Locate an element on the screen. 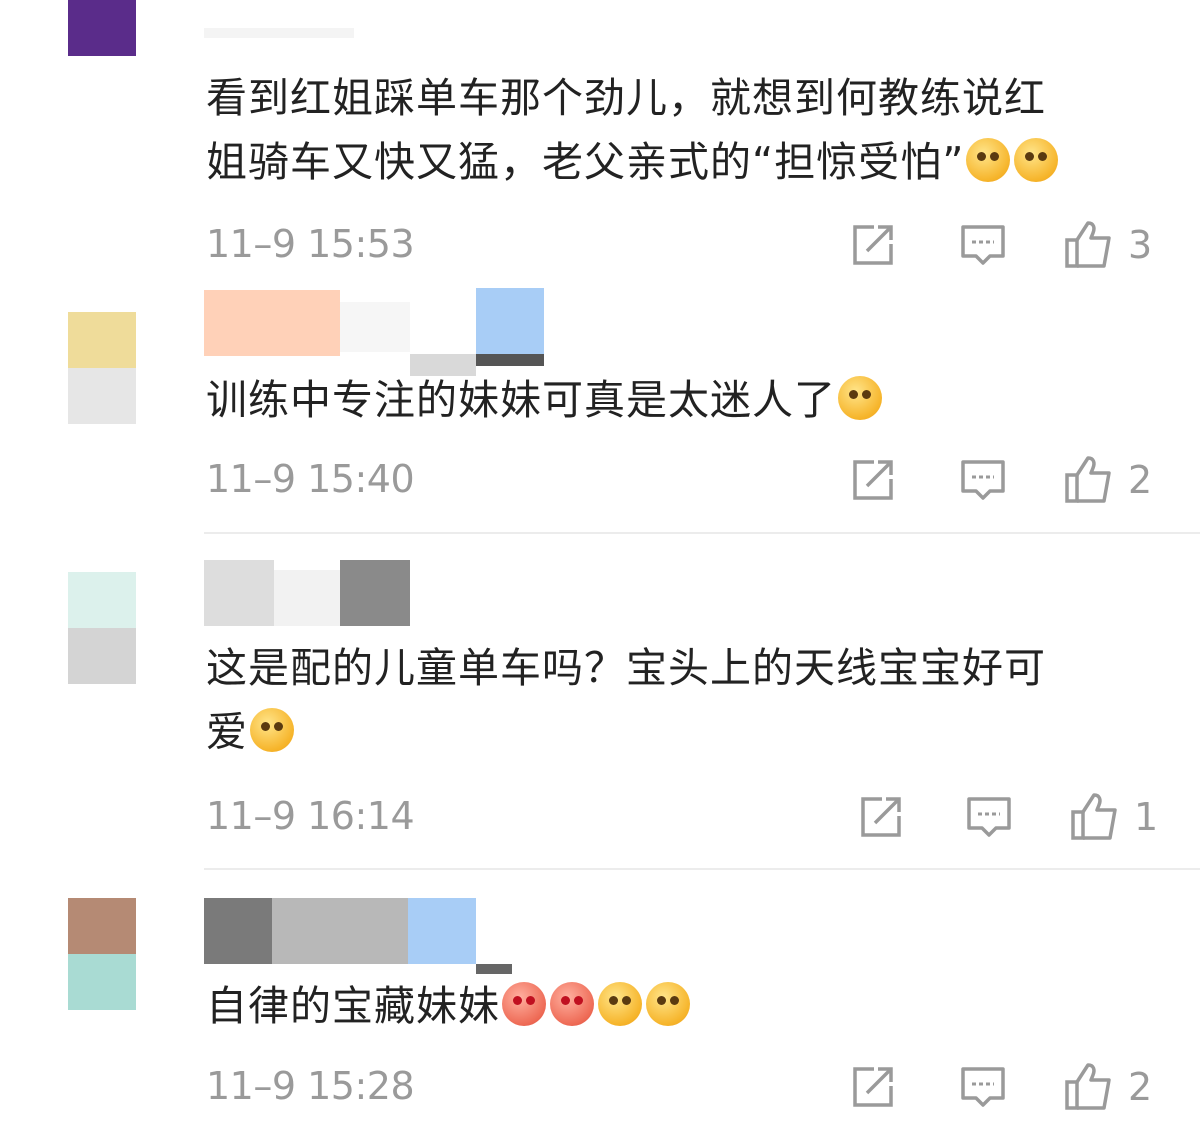 The width and height of the screenshot is (1200, 1136). like-button: 3 is located at coordinates (1108, 245).